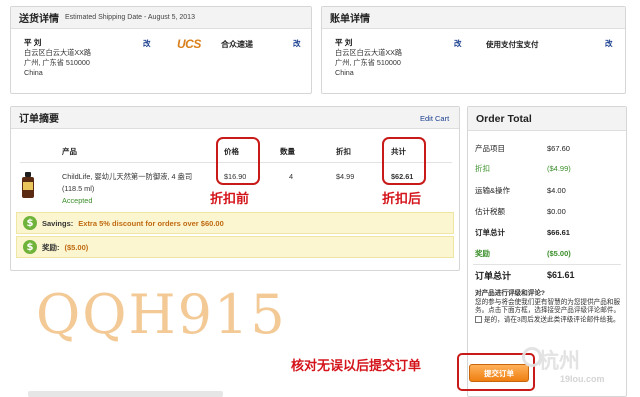 This screenshot has height=397, width=640. Describe the element at coordinates (33, 42) in the screenshot. I see `shipping-name: 平 刘` at that location.